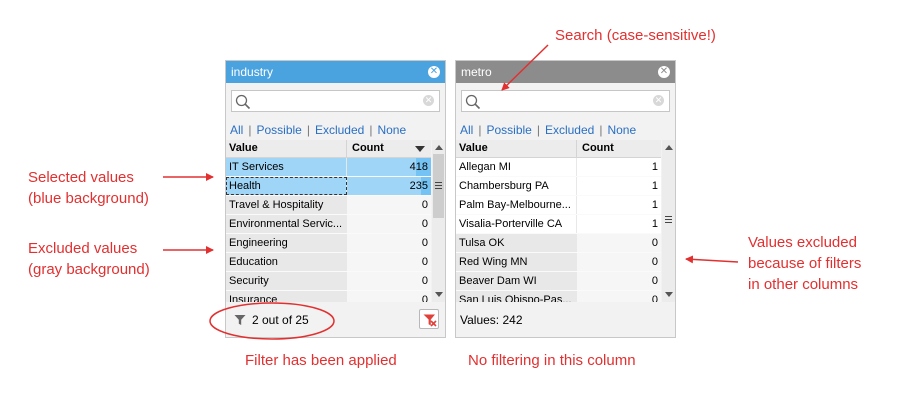 Image resolution: width=900 pixels, height=400 pixels. Describe the element at coordinates (712, 259) in the screenshot. I see `arrow-to-filtered` at that location.